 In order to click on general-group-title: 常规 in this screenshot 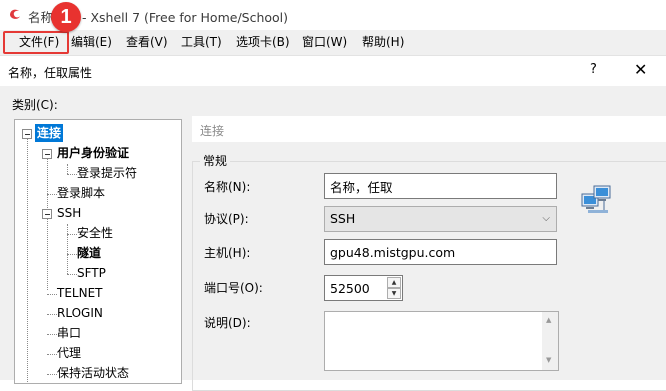, I will do `click(215, 160)`.